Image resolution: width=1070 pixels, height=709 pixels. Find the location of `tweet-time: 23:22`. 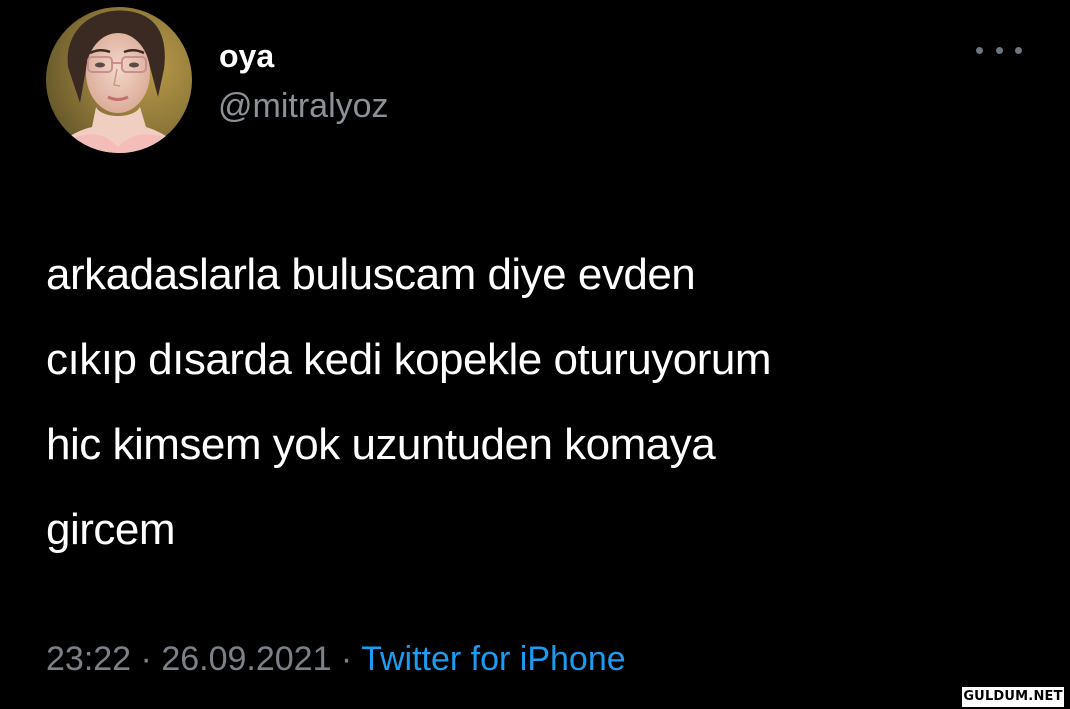

tweet-time: 23:22 is located at coordinates (88, 659).